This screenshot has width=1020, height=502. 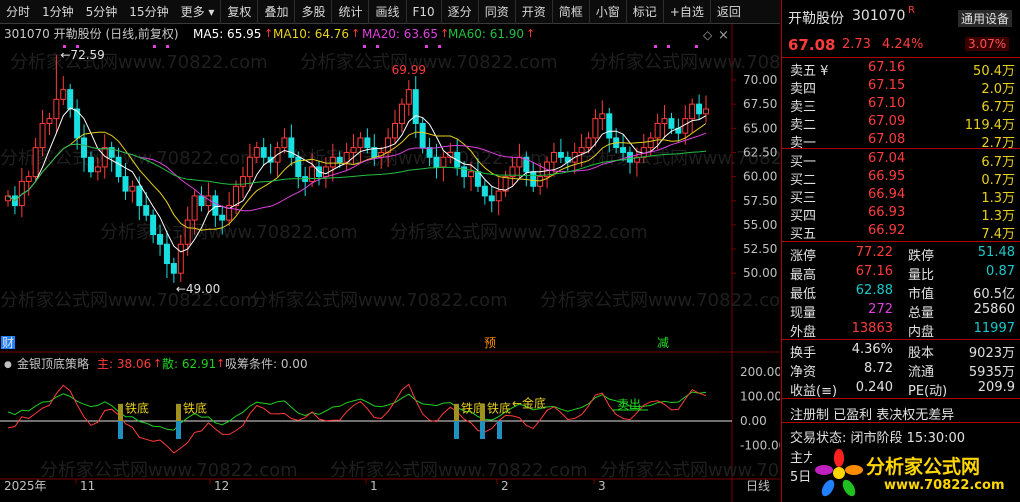 I want to click on book-price: 67.09, so click(x=887, y=121).